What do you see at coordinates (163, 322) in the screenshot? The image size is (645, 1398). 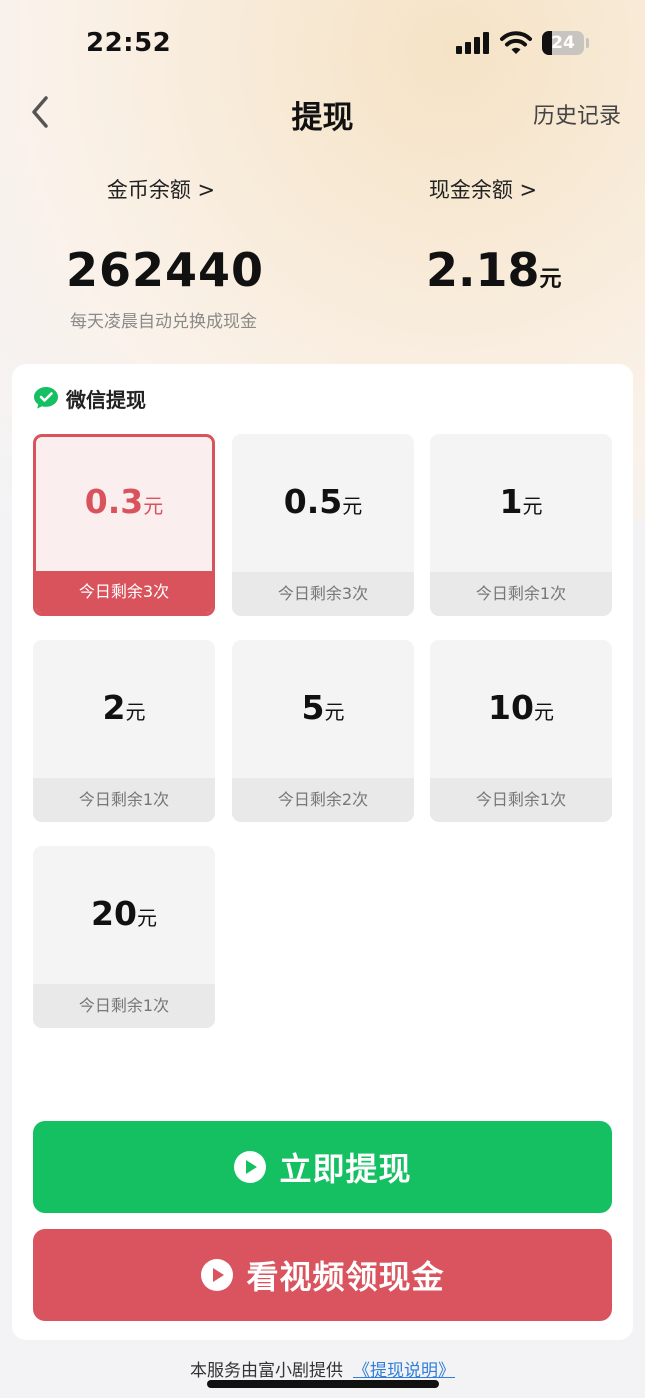 I see `coin-exchange-note: 每天凌晨自动兑换成现金` at bounding box center [163, 322].